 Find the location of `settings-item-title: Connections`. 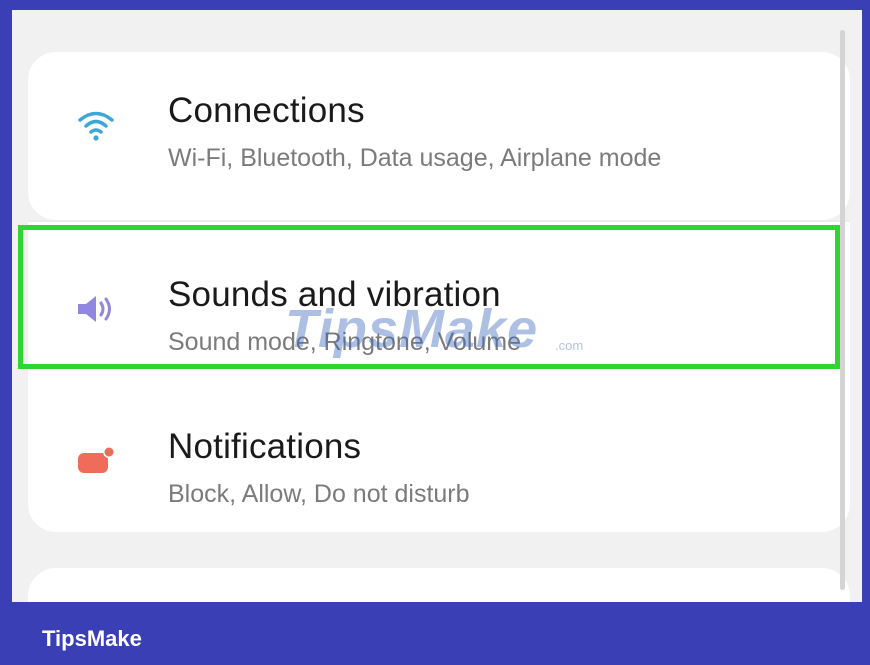

settings-item-title: Connections is located at coordinates (266, 110).